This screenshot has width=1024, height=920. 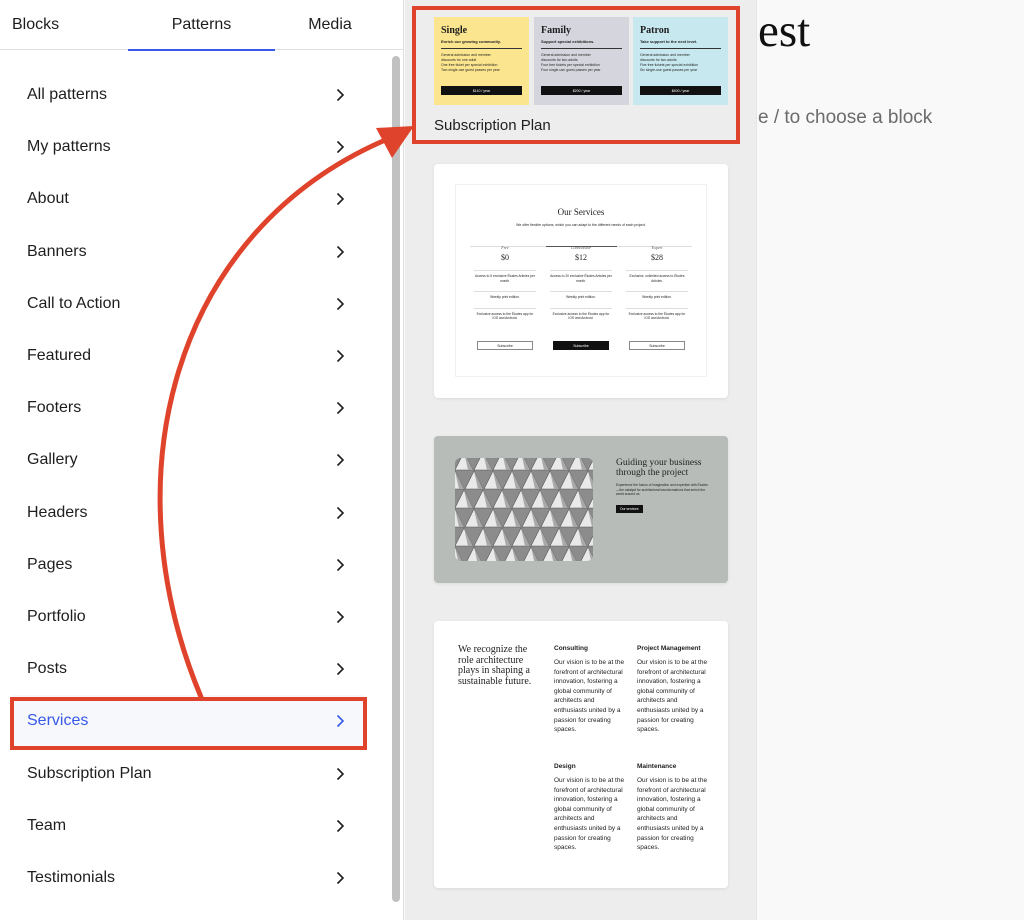 What do you see at coordinates (47, 669) in the screenshot?
I see `category-label: Posts` at bounding box center [47, 669].